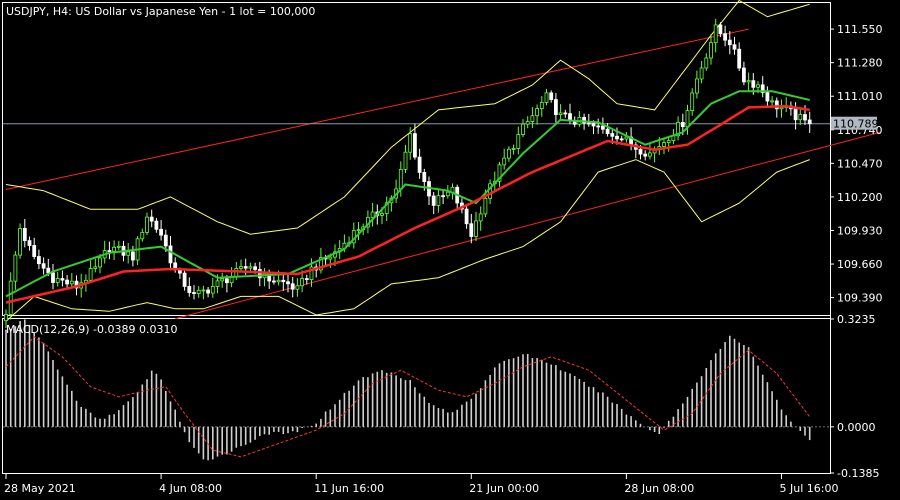 The height and width of the screenshot is (500, 900). I want to click on time-tick-label: 11 Jun 16:00, so click(349, 488).